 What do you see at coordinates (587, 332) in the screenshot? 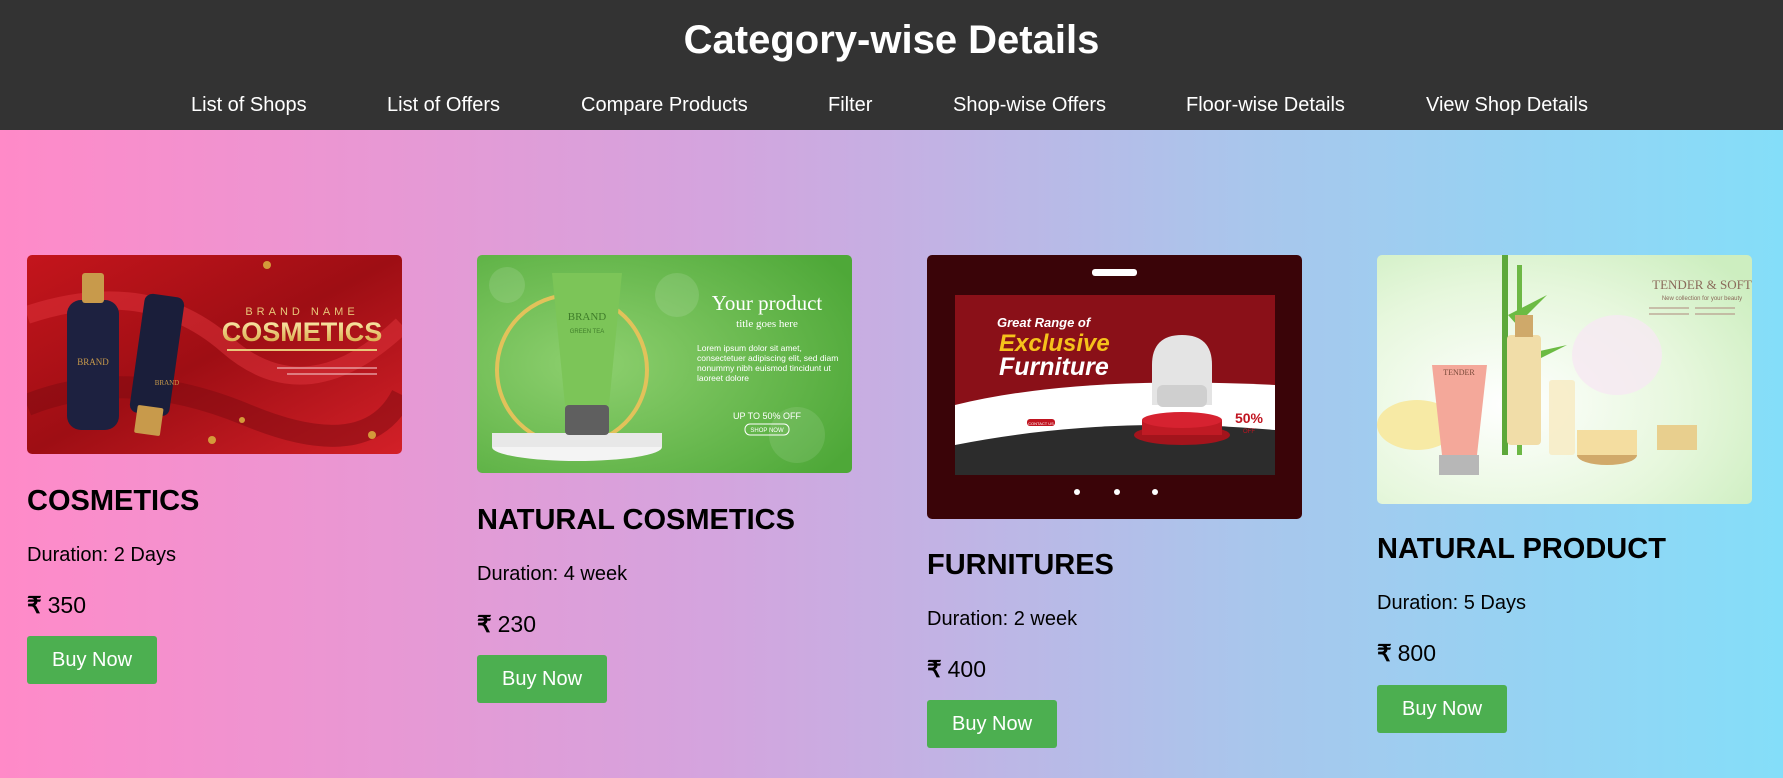
I see `svg-text: GREEN TEA` at bounding box center [587, 332].